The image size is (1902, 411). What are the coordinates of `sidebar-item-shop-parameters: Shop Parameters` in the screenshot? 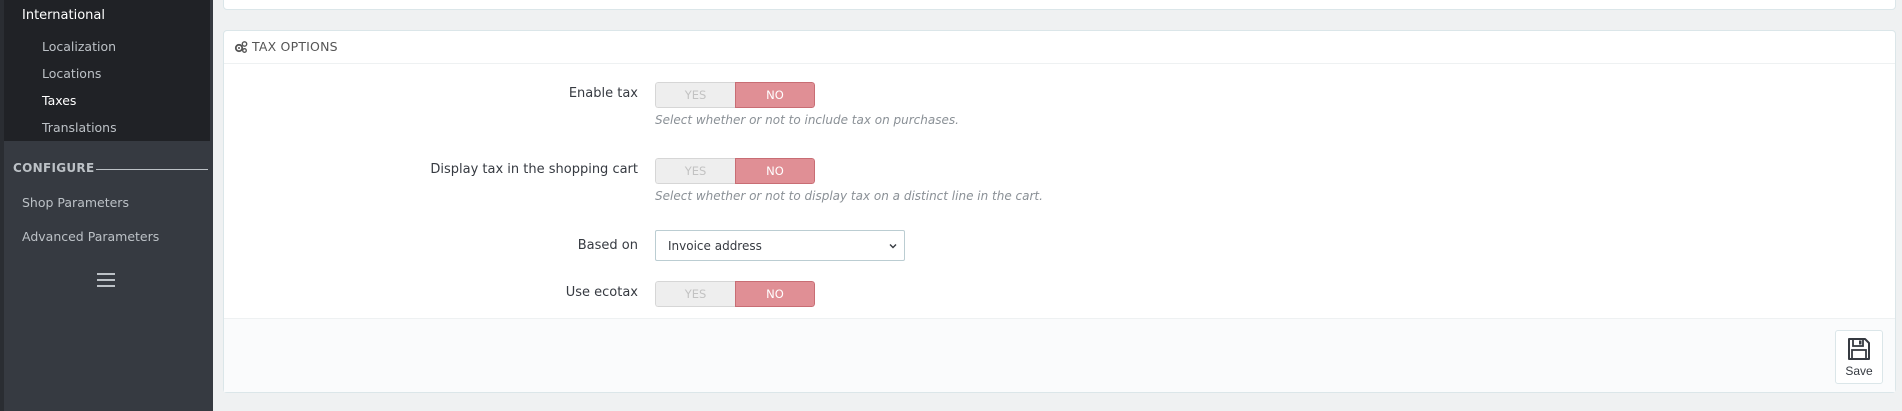 It's located at (75, 202).